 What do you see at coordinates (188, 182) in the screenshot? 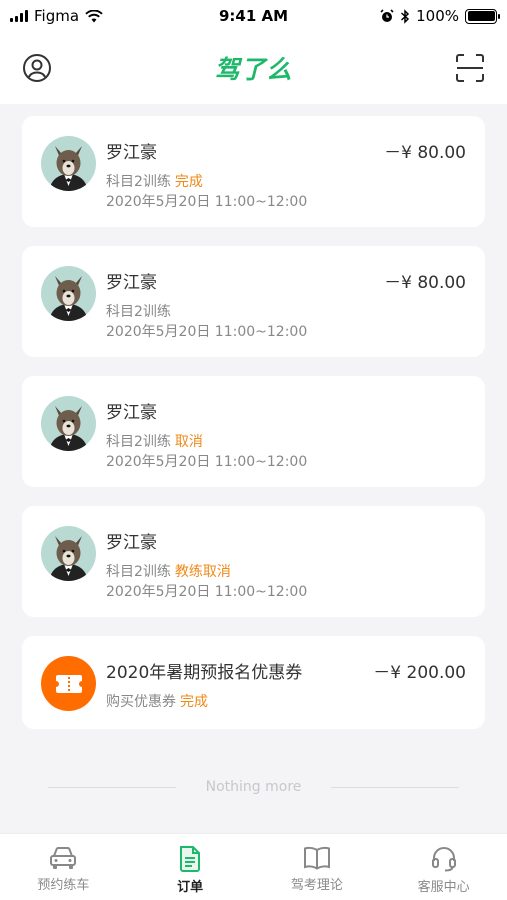
I see `order-status: 完成` at bounding box center [188, 182].